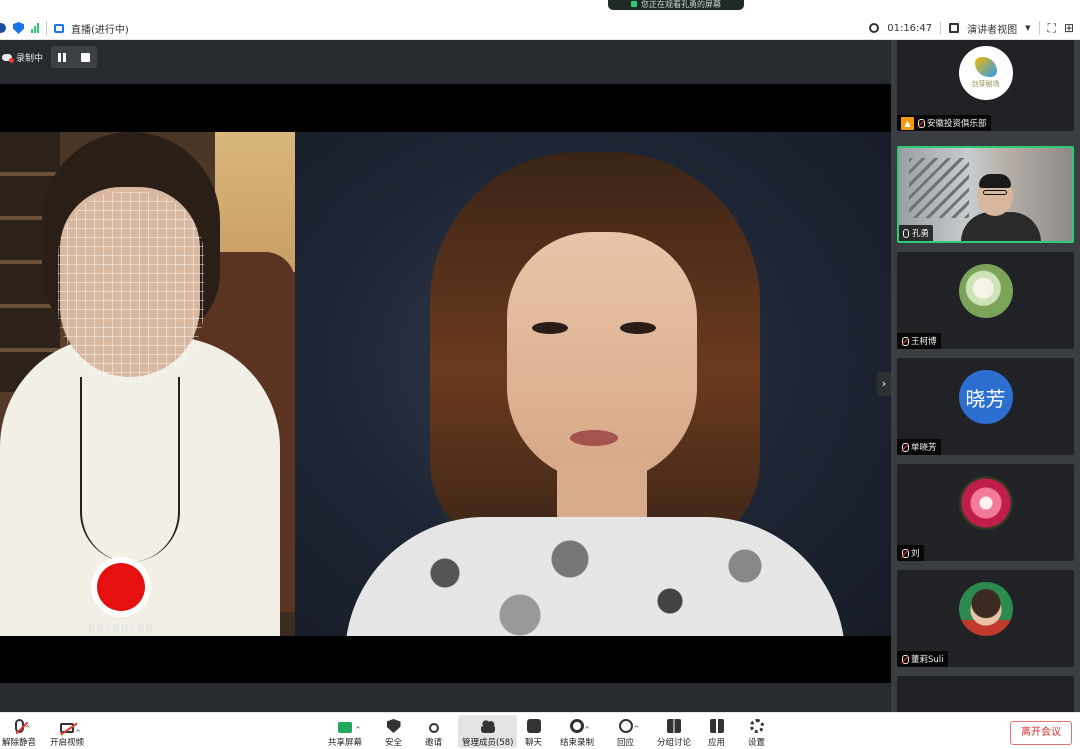 This screenshot has height=749, width=1080. Describe the element at coordinates (3, 28) in the screenshot. I see `meeting-info-icon` at that location.